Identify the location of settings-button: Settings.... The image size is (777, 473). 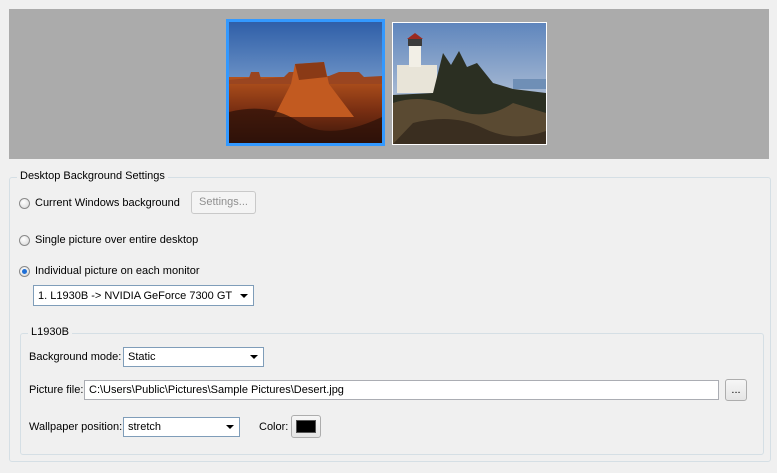
(223, 202).